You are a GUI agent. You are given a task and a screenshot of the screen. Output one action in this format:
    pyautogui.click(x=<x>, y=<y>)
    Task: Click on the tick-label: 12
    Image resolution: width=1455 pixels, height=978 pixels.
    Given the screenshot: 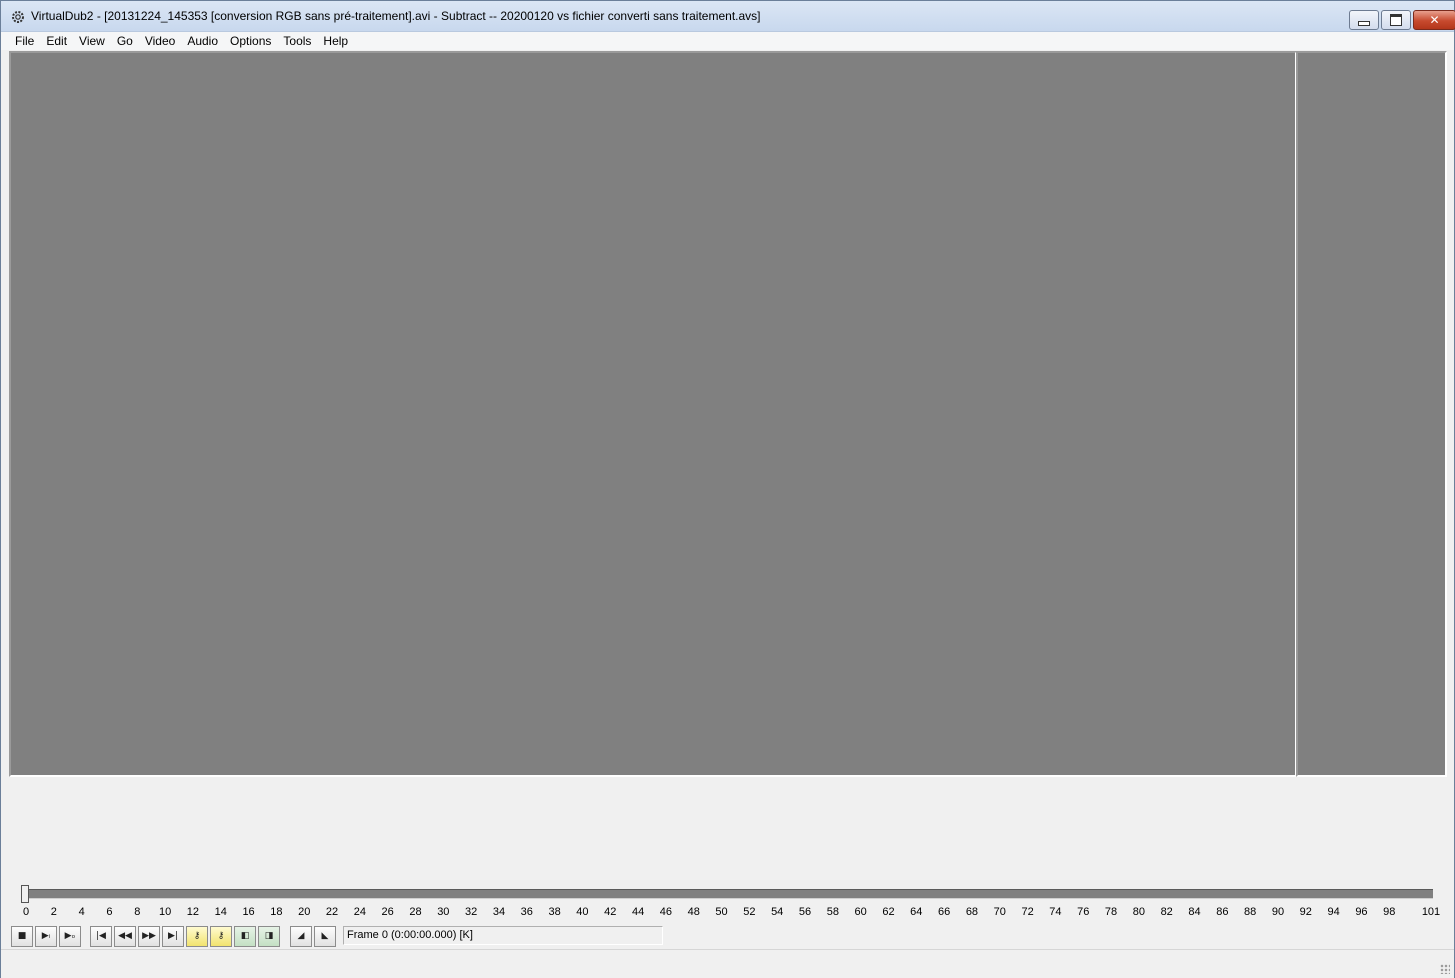 What is the action you would take?
    pyautogui.click(x=193, y=912)
    